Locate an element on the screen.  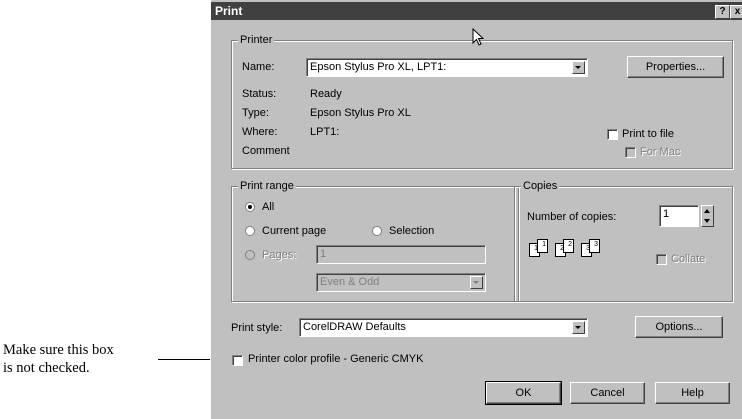
type-label: Type: is located at coordinates (255, 113).